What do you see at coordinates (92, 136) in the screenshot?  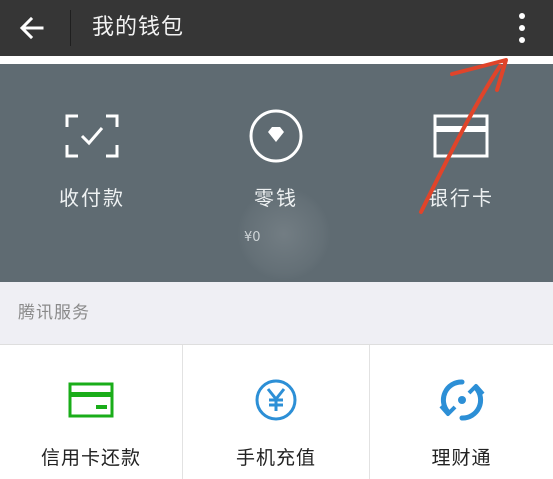 I see `scan-check-icon` at bounding box center [92, 136].